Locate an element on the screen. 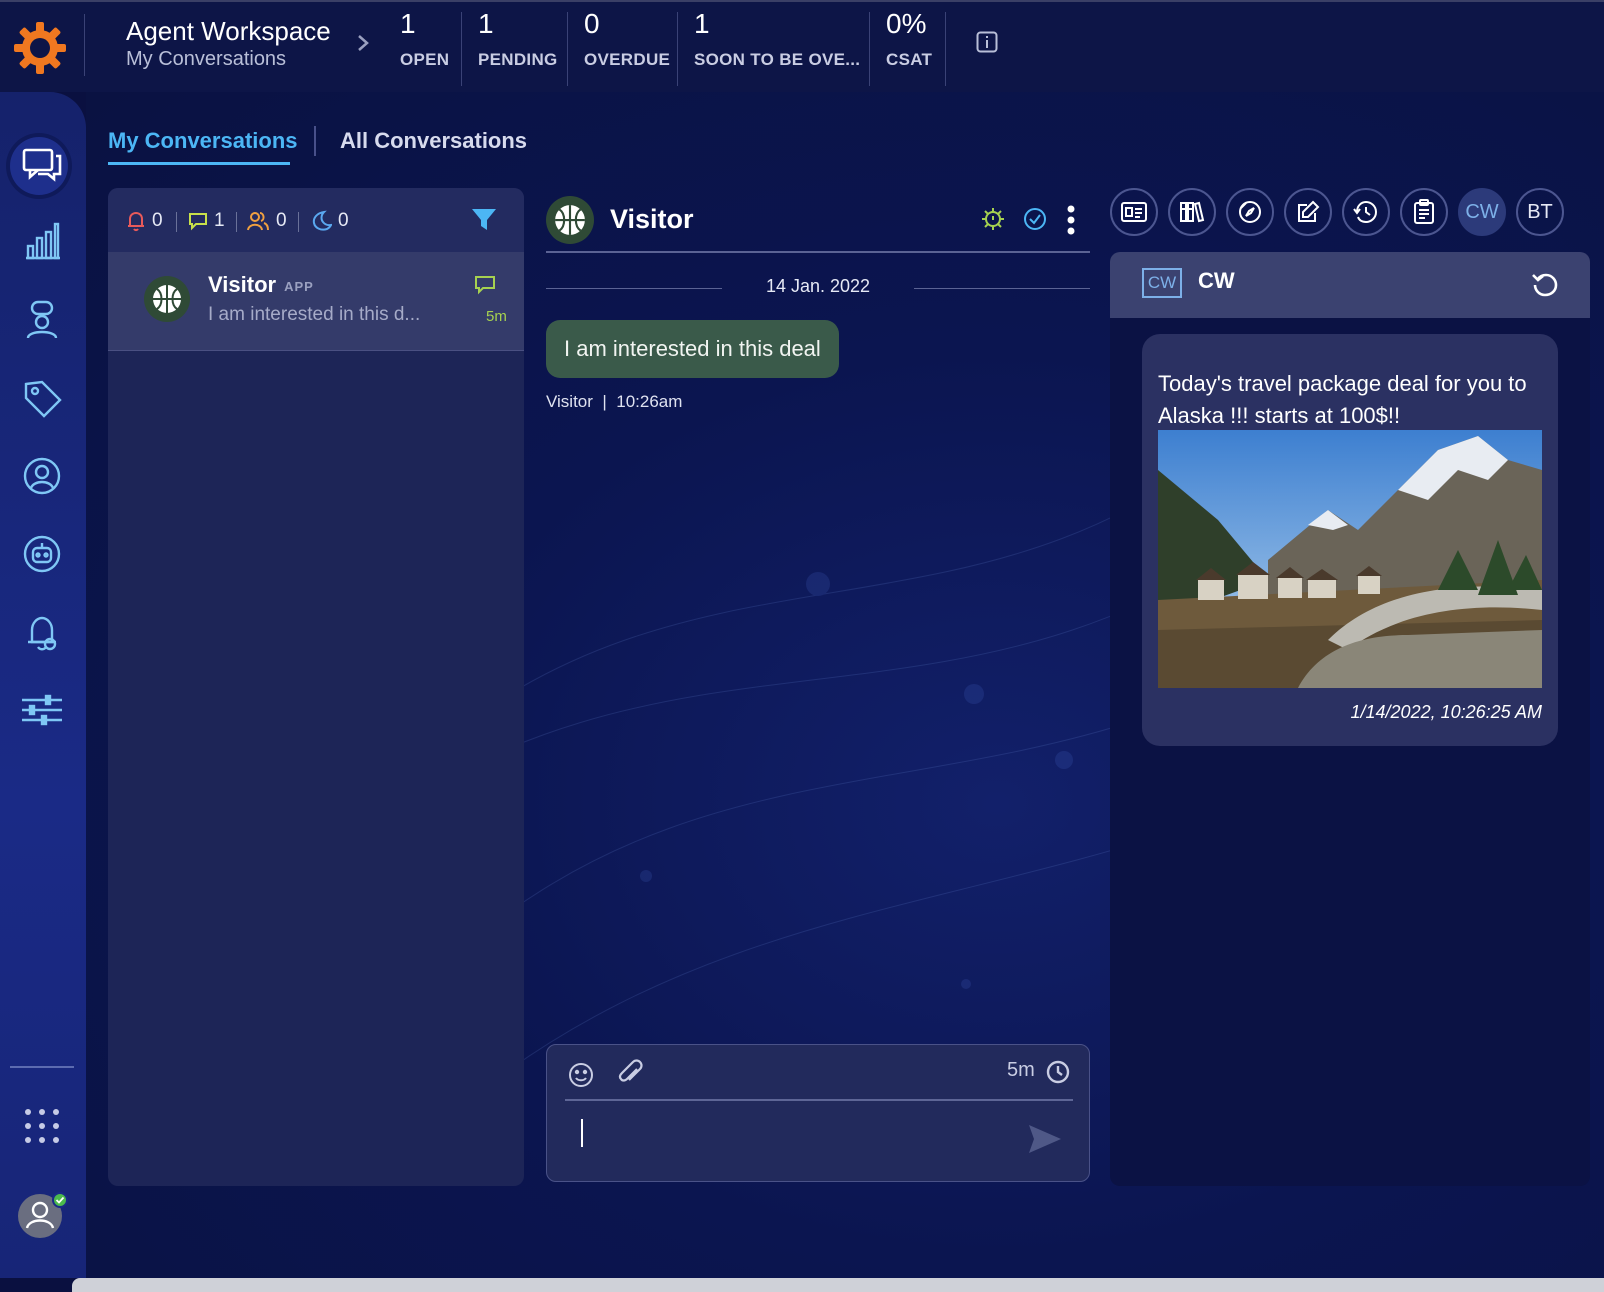 The width and height of the screenshot is (1604, 1292). message-composer: 5m is located at coordinates (818, 1113).